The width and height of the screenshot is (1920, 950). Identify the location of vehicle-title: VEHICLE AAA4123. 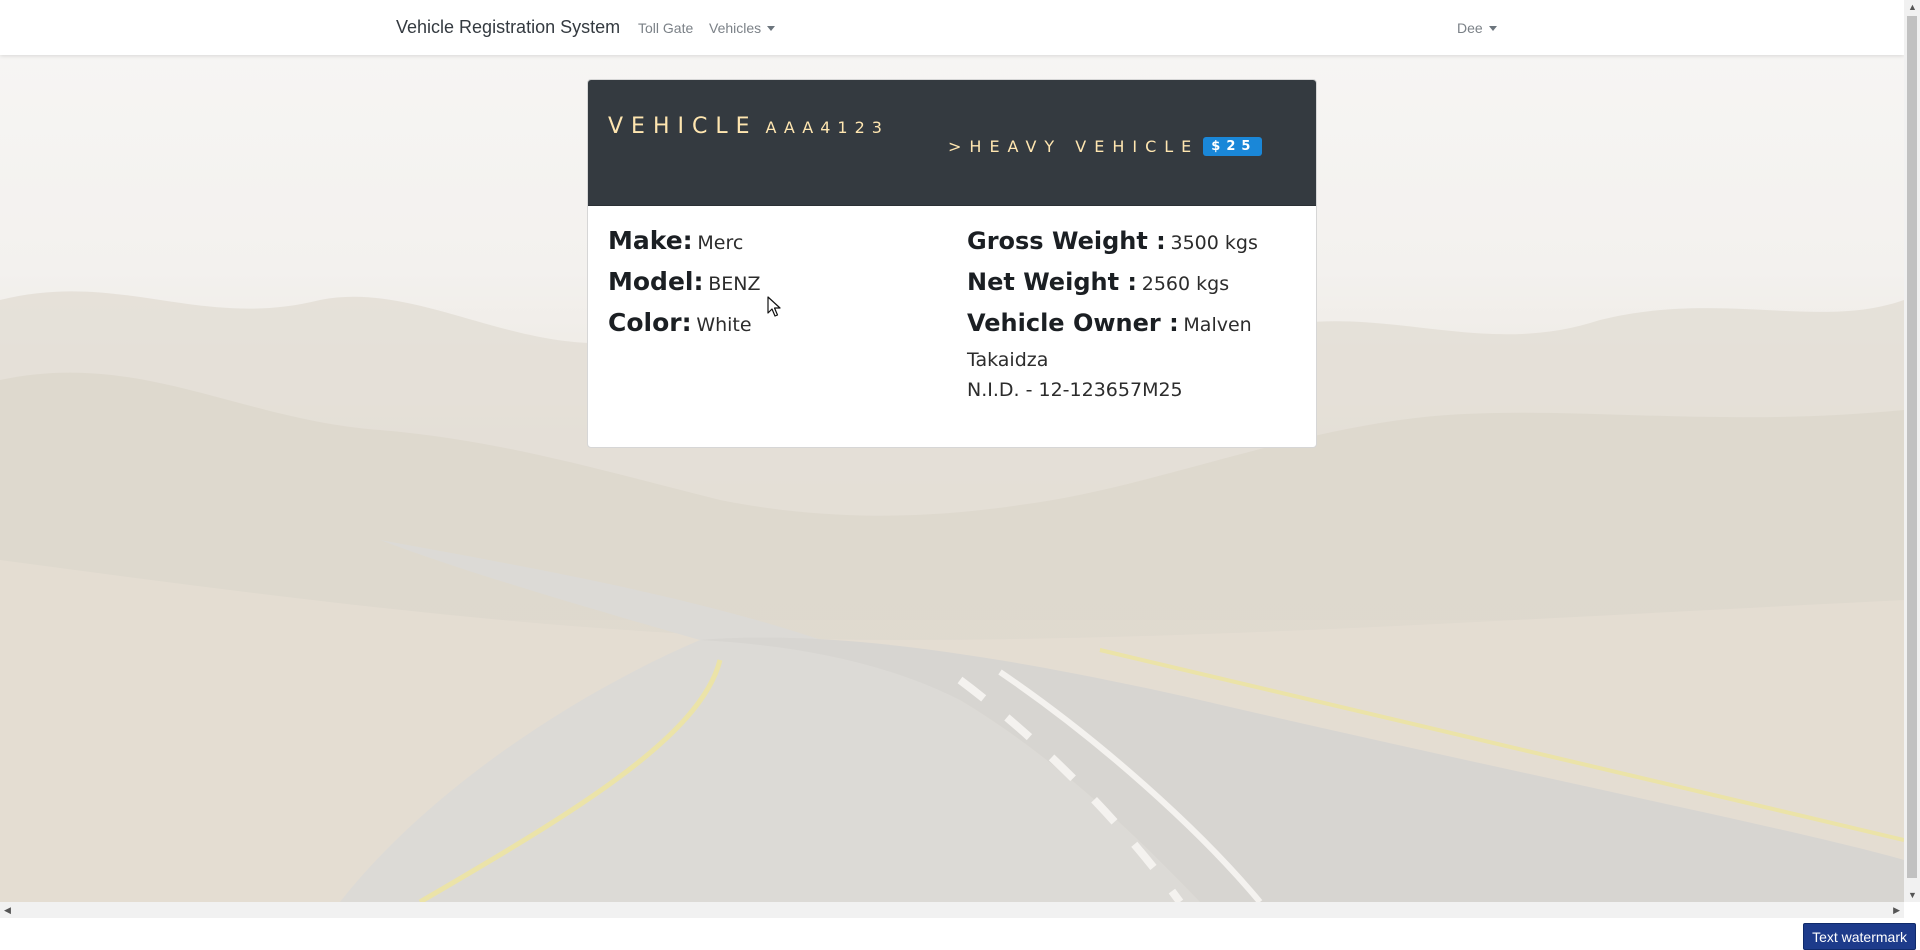
(748, 126).